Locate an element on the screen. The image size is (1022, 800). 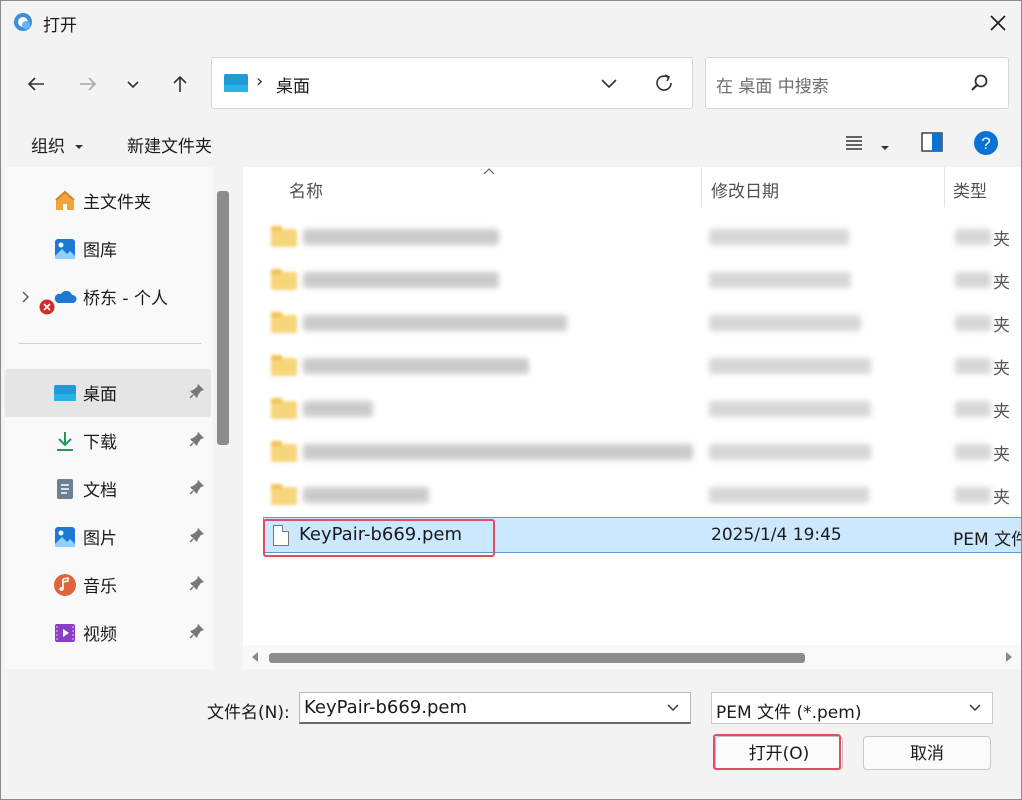
navigation-pane: 主文件夹 图库 桥东 - 个人 桌面 下载 文档 图片 音乐 视频 is located at coordinates (109, 418).